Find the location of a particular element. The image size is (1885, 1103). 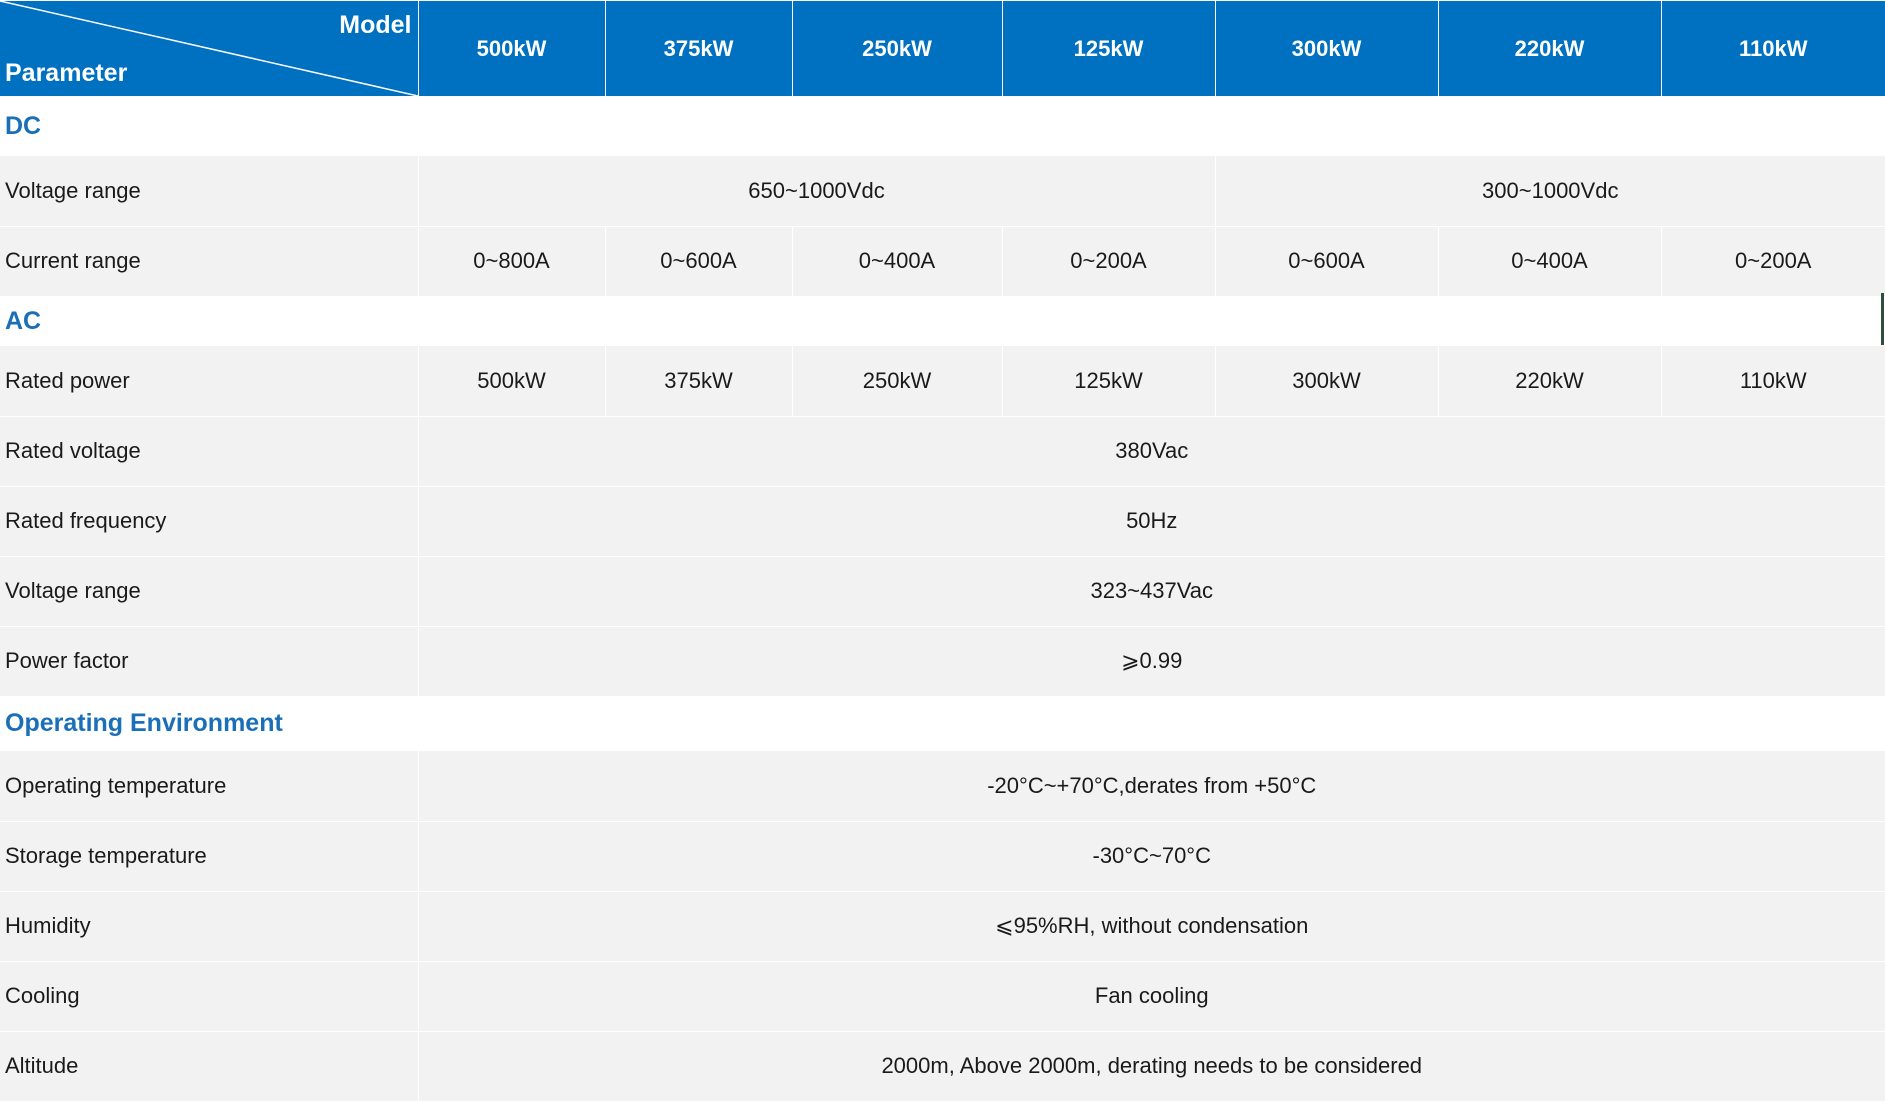

model-header-cell: 250kW is located at coordinates (896, 48).